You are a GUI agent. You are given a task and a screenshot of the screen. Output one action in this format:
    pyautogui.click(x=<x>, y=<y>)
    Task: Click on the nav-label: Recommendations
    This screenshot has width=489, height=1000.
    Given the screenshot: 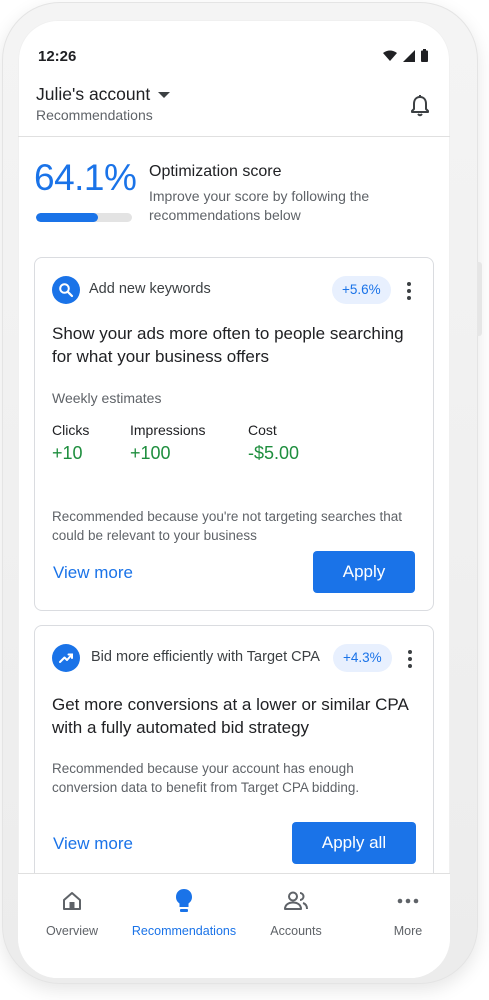 What is the action you would take?
    pyautogui.click(x=184, y=931)
    